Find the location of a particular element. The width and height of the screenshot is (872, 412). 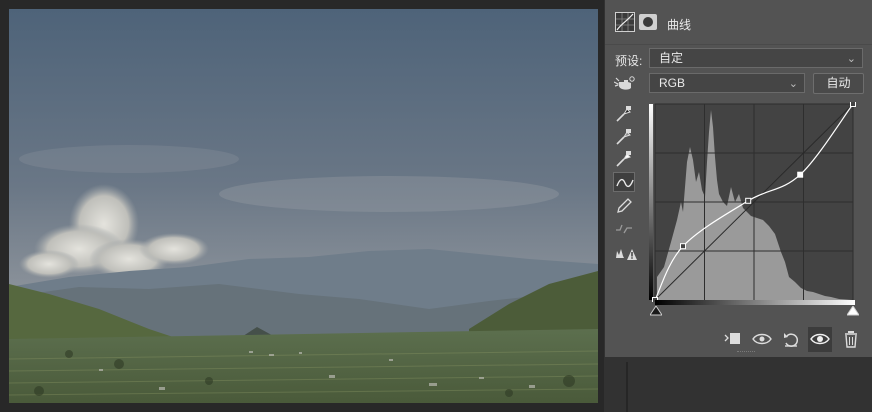

channel-value: RGB is located at coordinates (672, 83).